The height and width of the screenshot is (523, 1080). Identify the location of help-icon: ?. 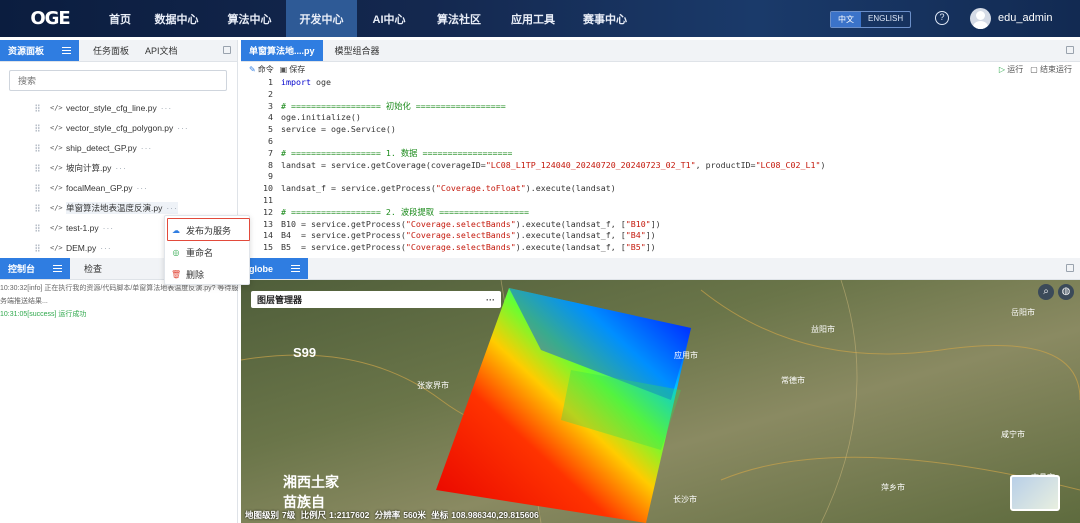
(942, 18).